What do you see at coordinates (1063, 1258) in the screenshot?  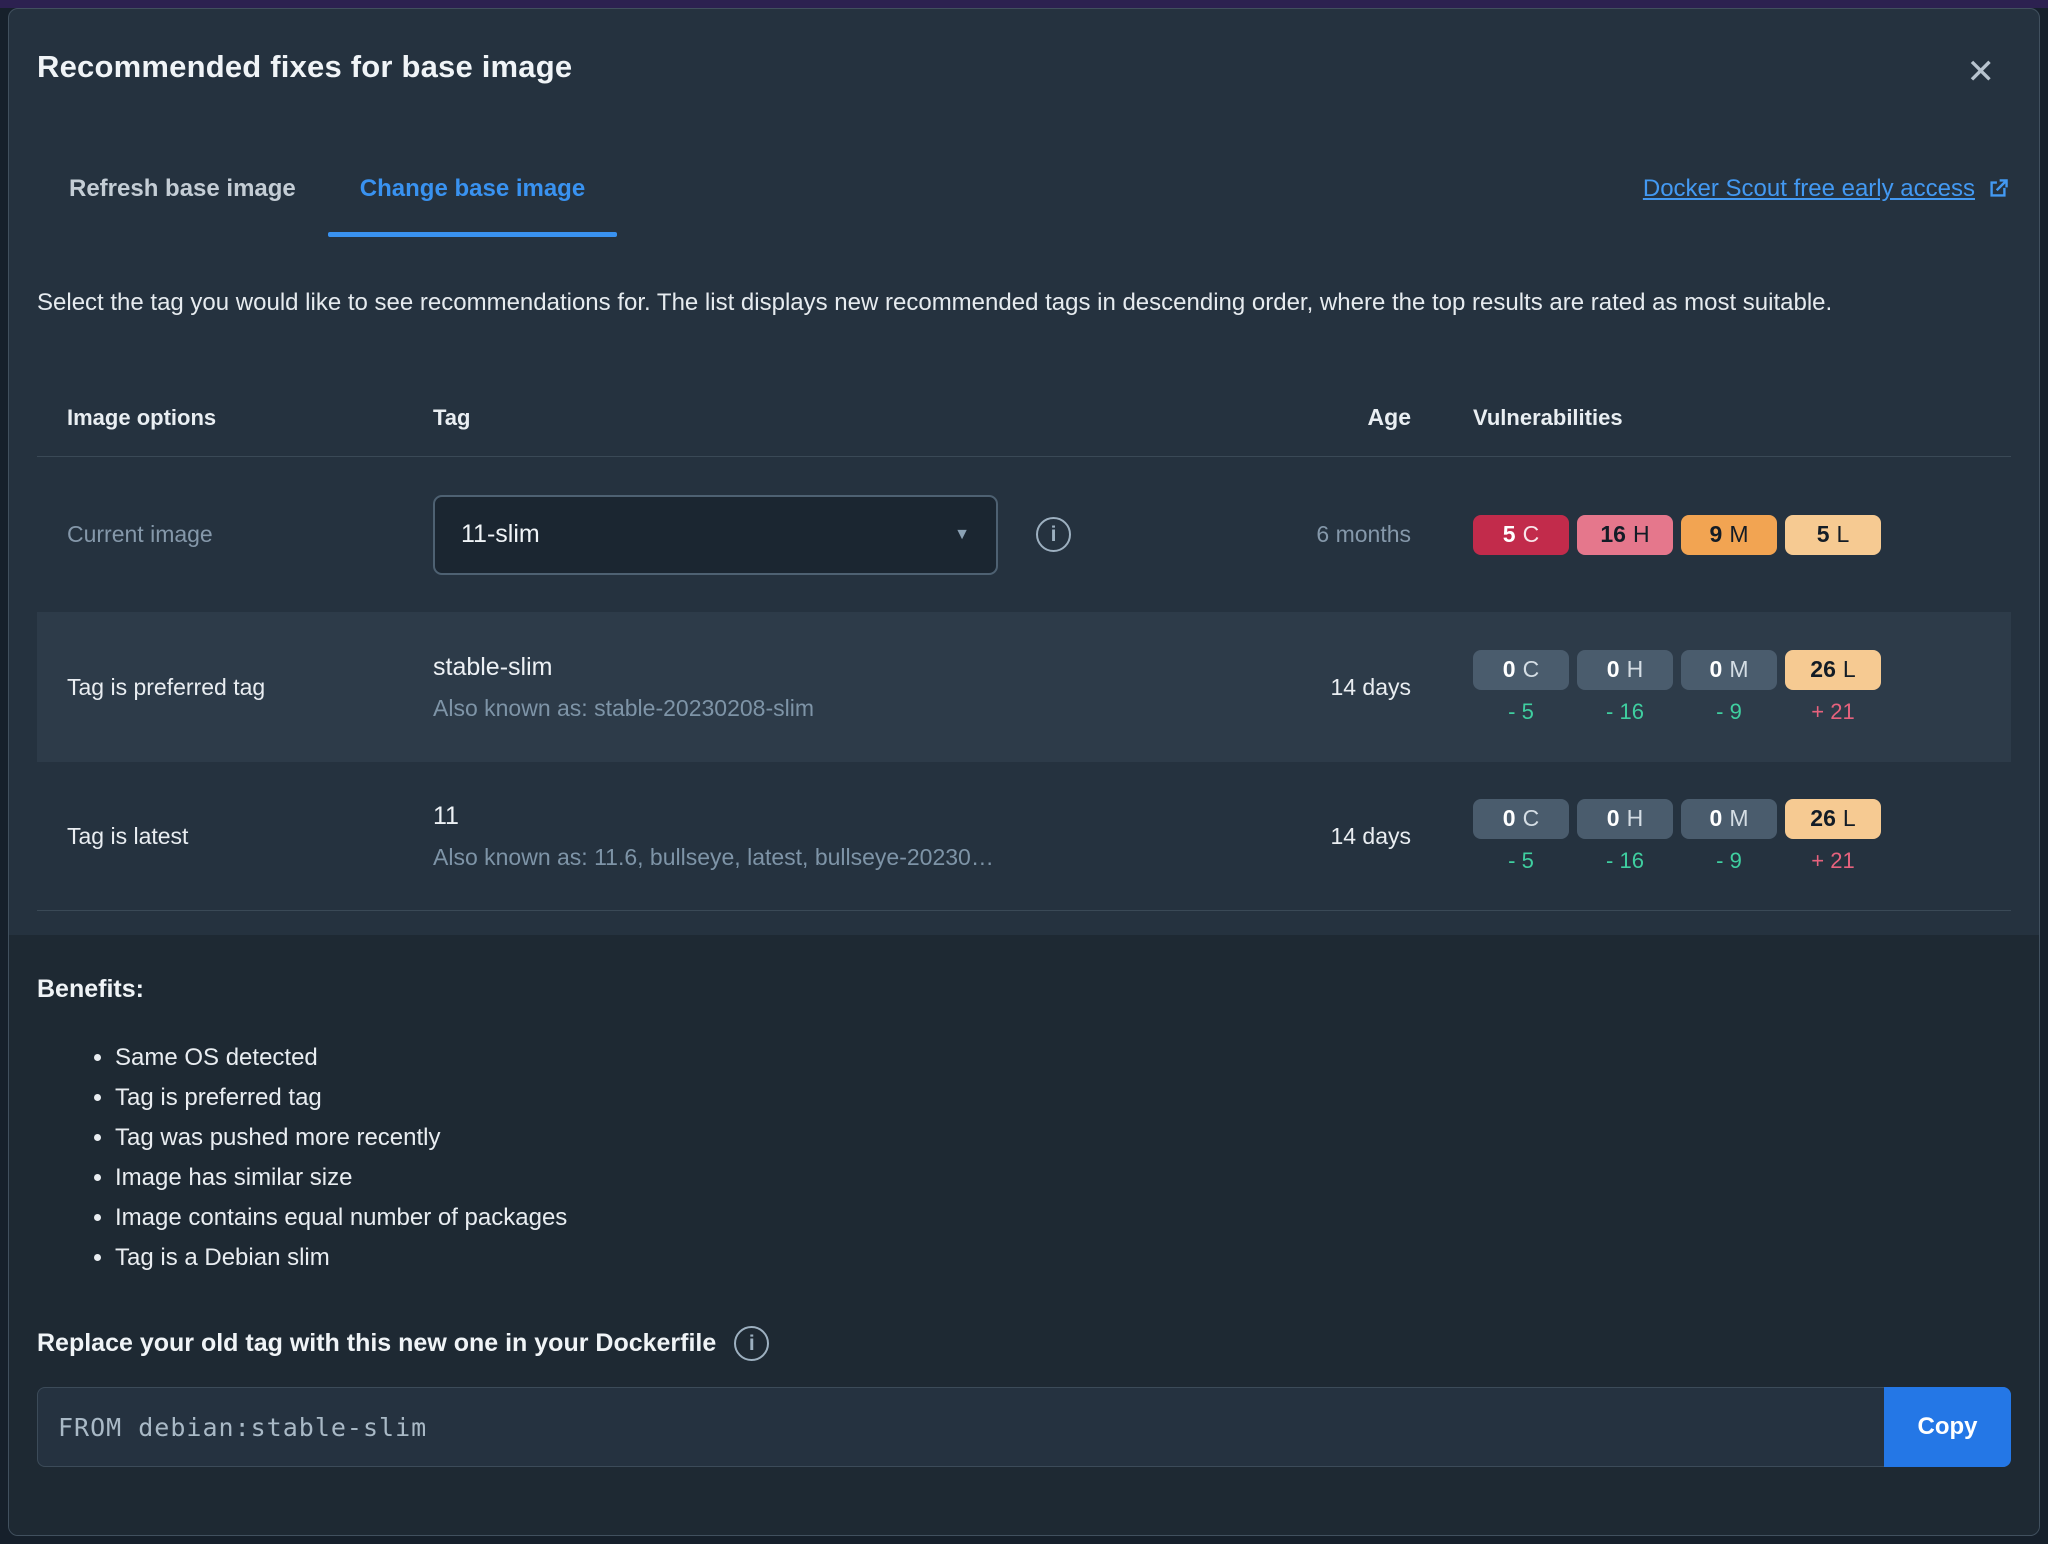 I see `benefit-item: Tag is a Debian slim` at bounding box center [1063, 1258].